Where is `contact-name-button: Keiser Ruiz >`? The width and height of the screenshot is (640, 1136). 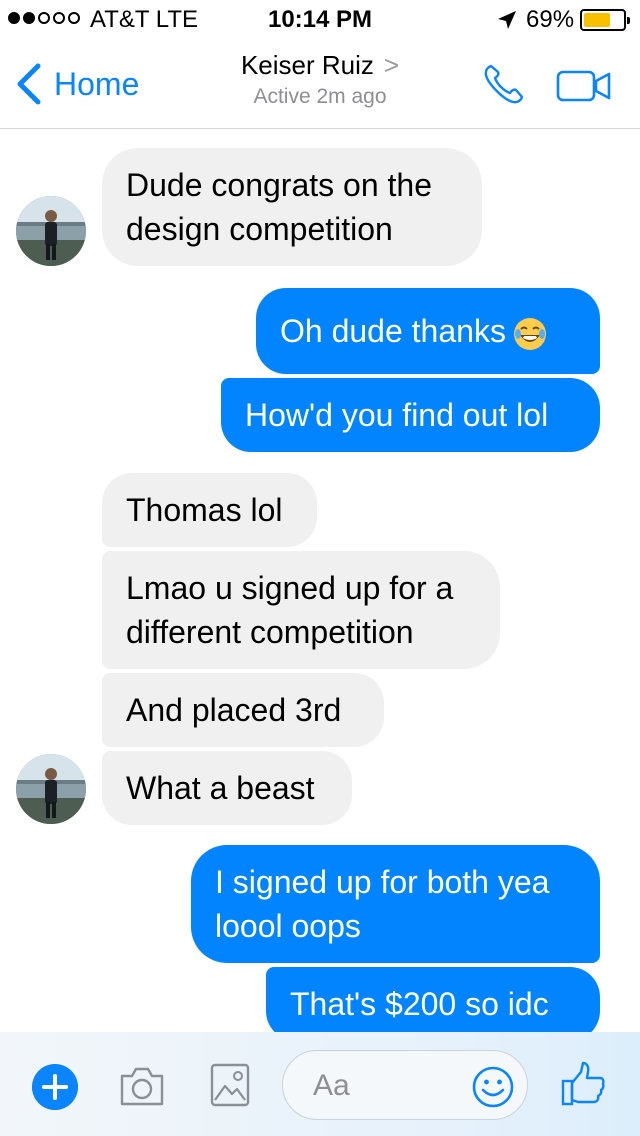
contact-name-button: Keiser Ruiz > is located at coordinates (320, 65).